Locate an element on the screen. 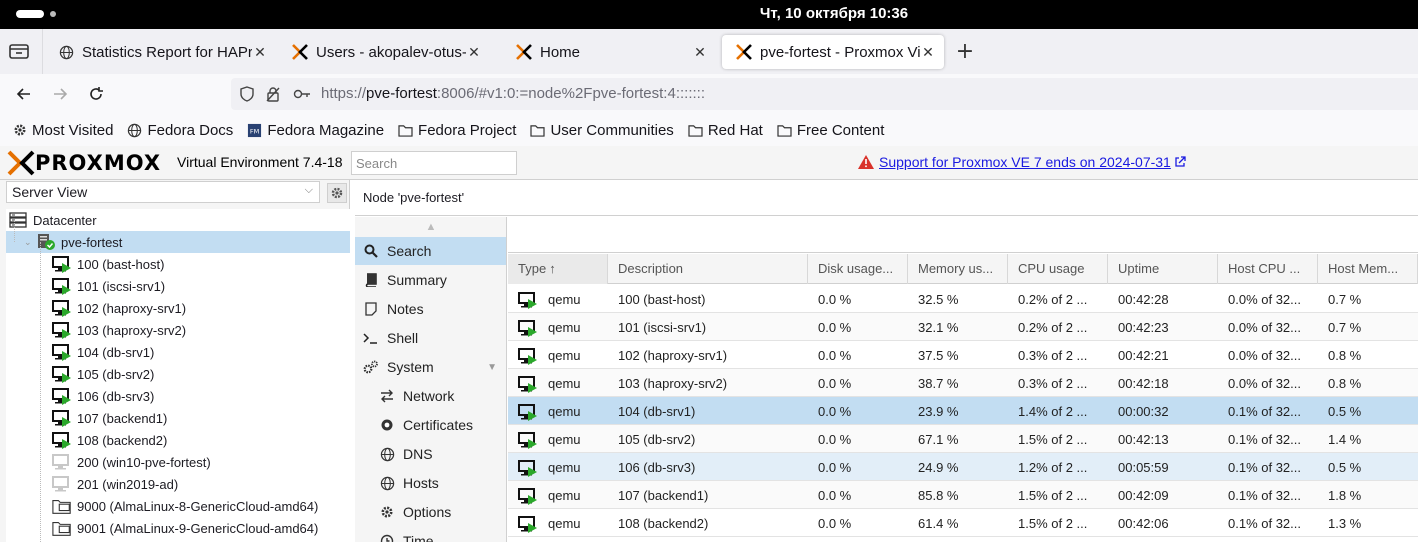 The height and width of the screenshot is (542, 1418). browser-tab: Users - akopalev-otus-hl.ru✕ is located at coordinates (384, 52).